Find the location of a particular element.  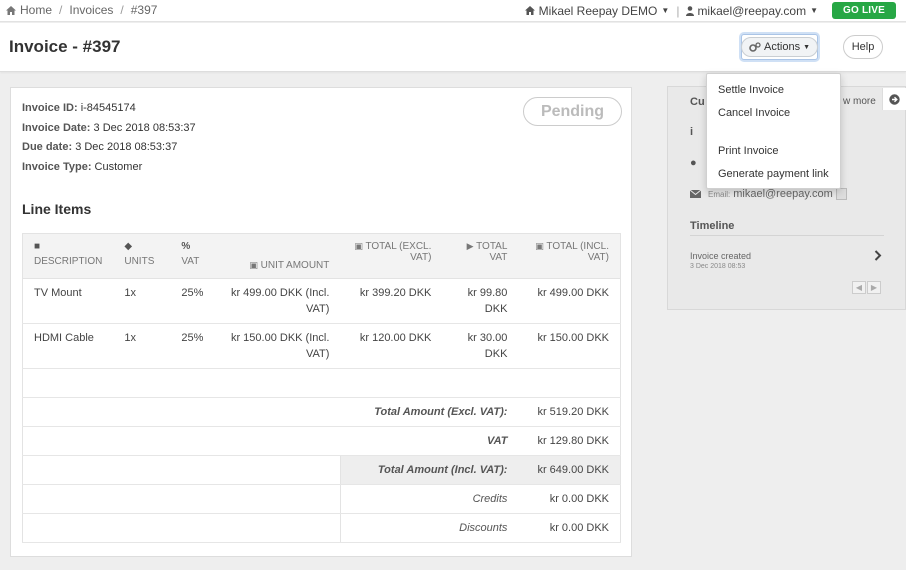

row-description: HDMI Cable is located at coordinates (68, 346).